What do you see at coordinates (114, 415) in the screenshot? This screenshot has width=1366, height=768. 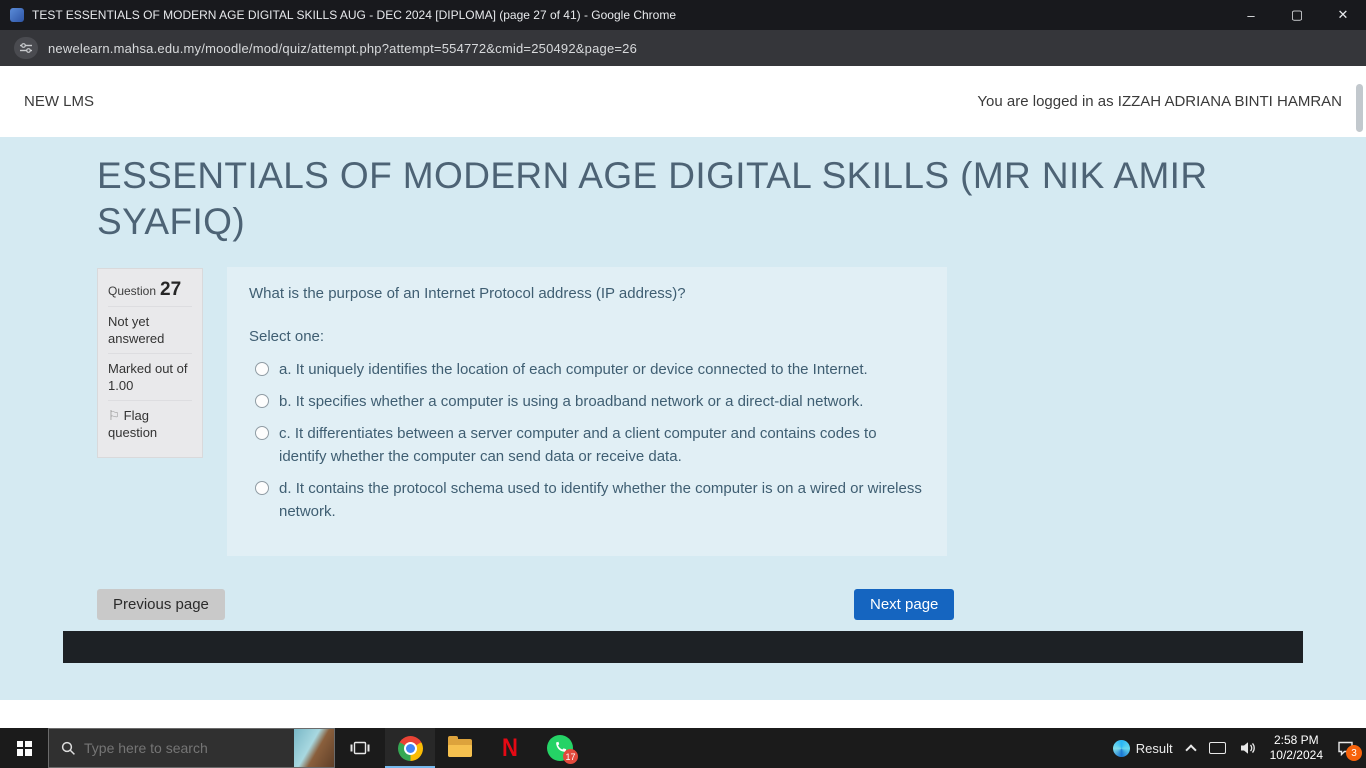 I see `flag-icon: ⚐` at bounding box center [114, 415].